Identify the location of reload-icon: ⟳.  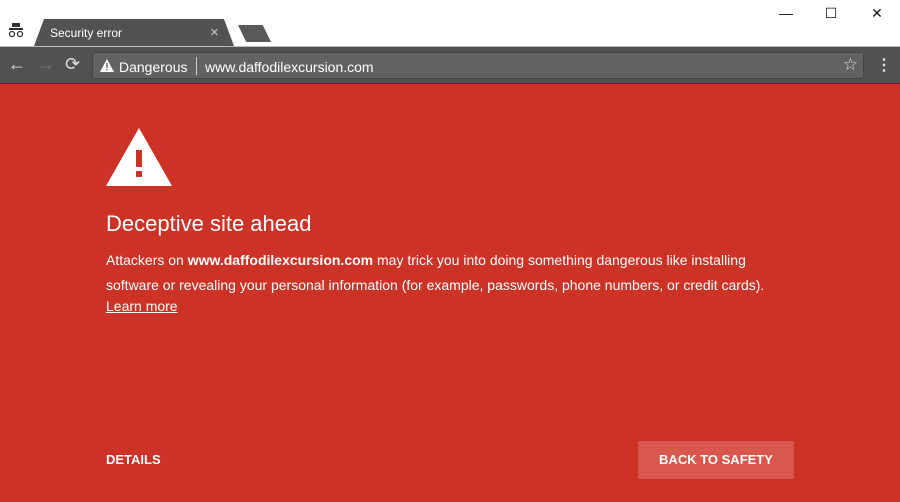
(72, 64).